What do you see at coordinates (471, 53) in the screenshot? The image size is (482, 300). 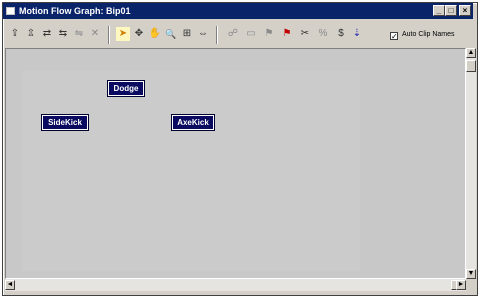 I see `scroll-up-button: ▲` at bounding box center [471, 53].